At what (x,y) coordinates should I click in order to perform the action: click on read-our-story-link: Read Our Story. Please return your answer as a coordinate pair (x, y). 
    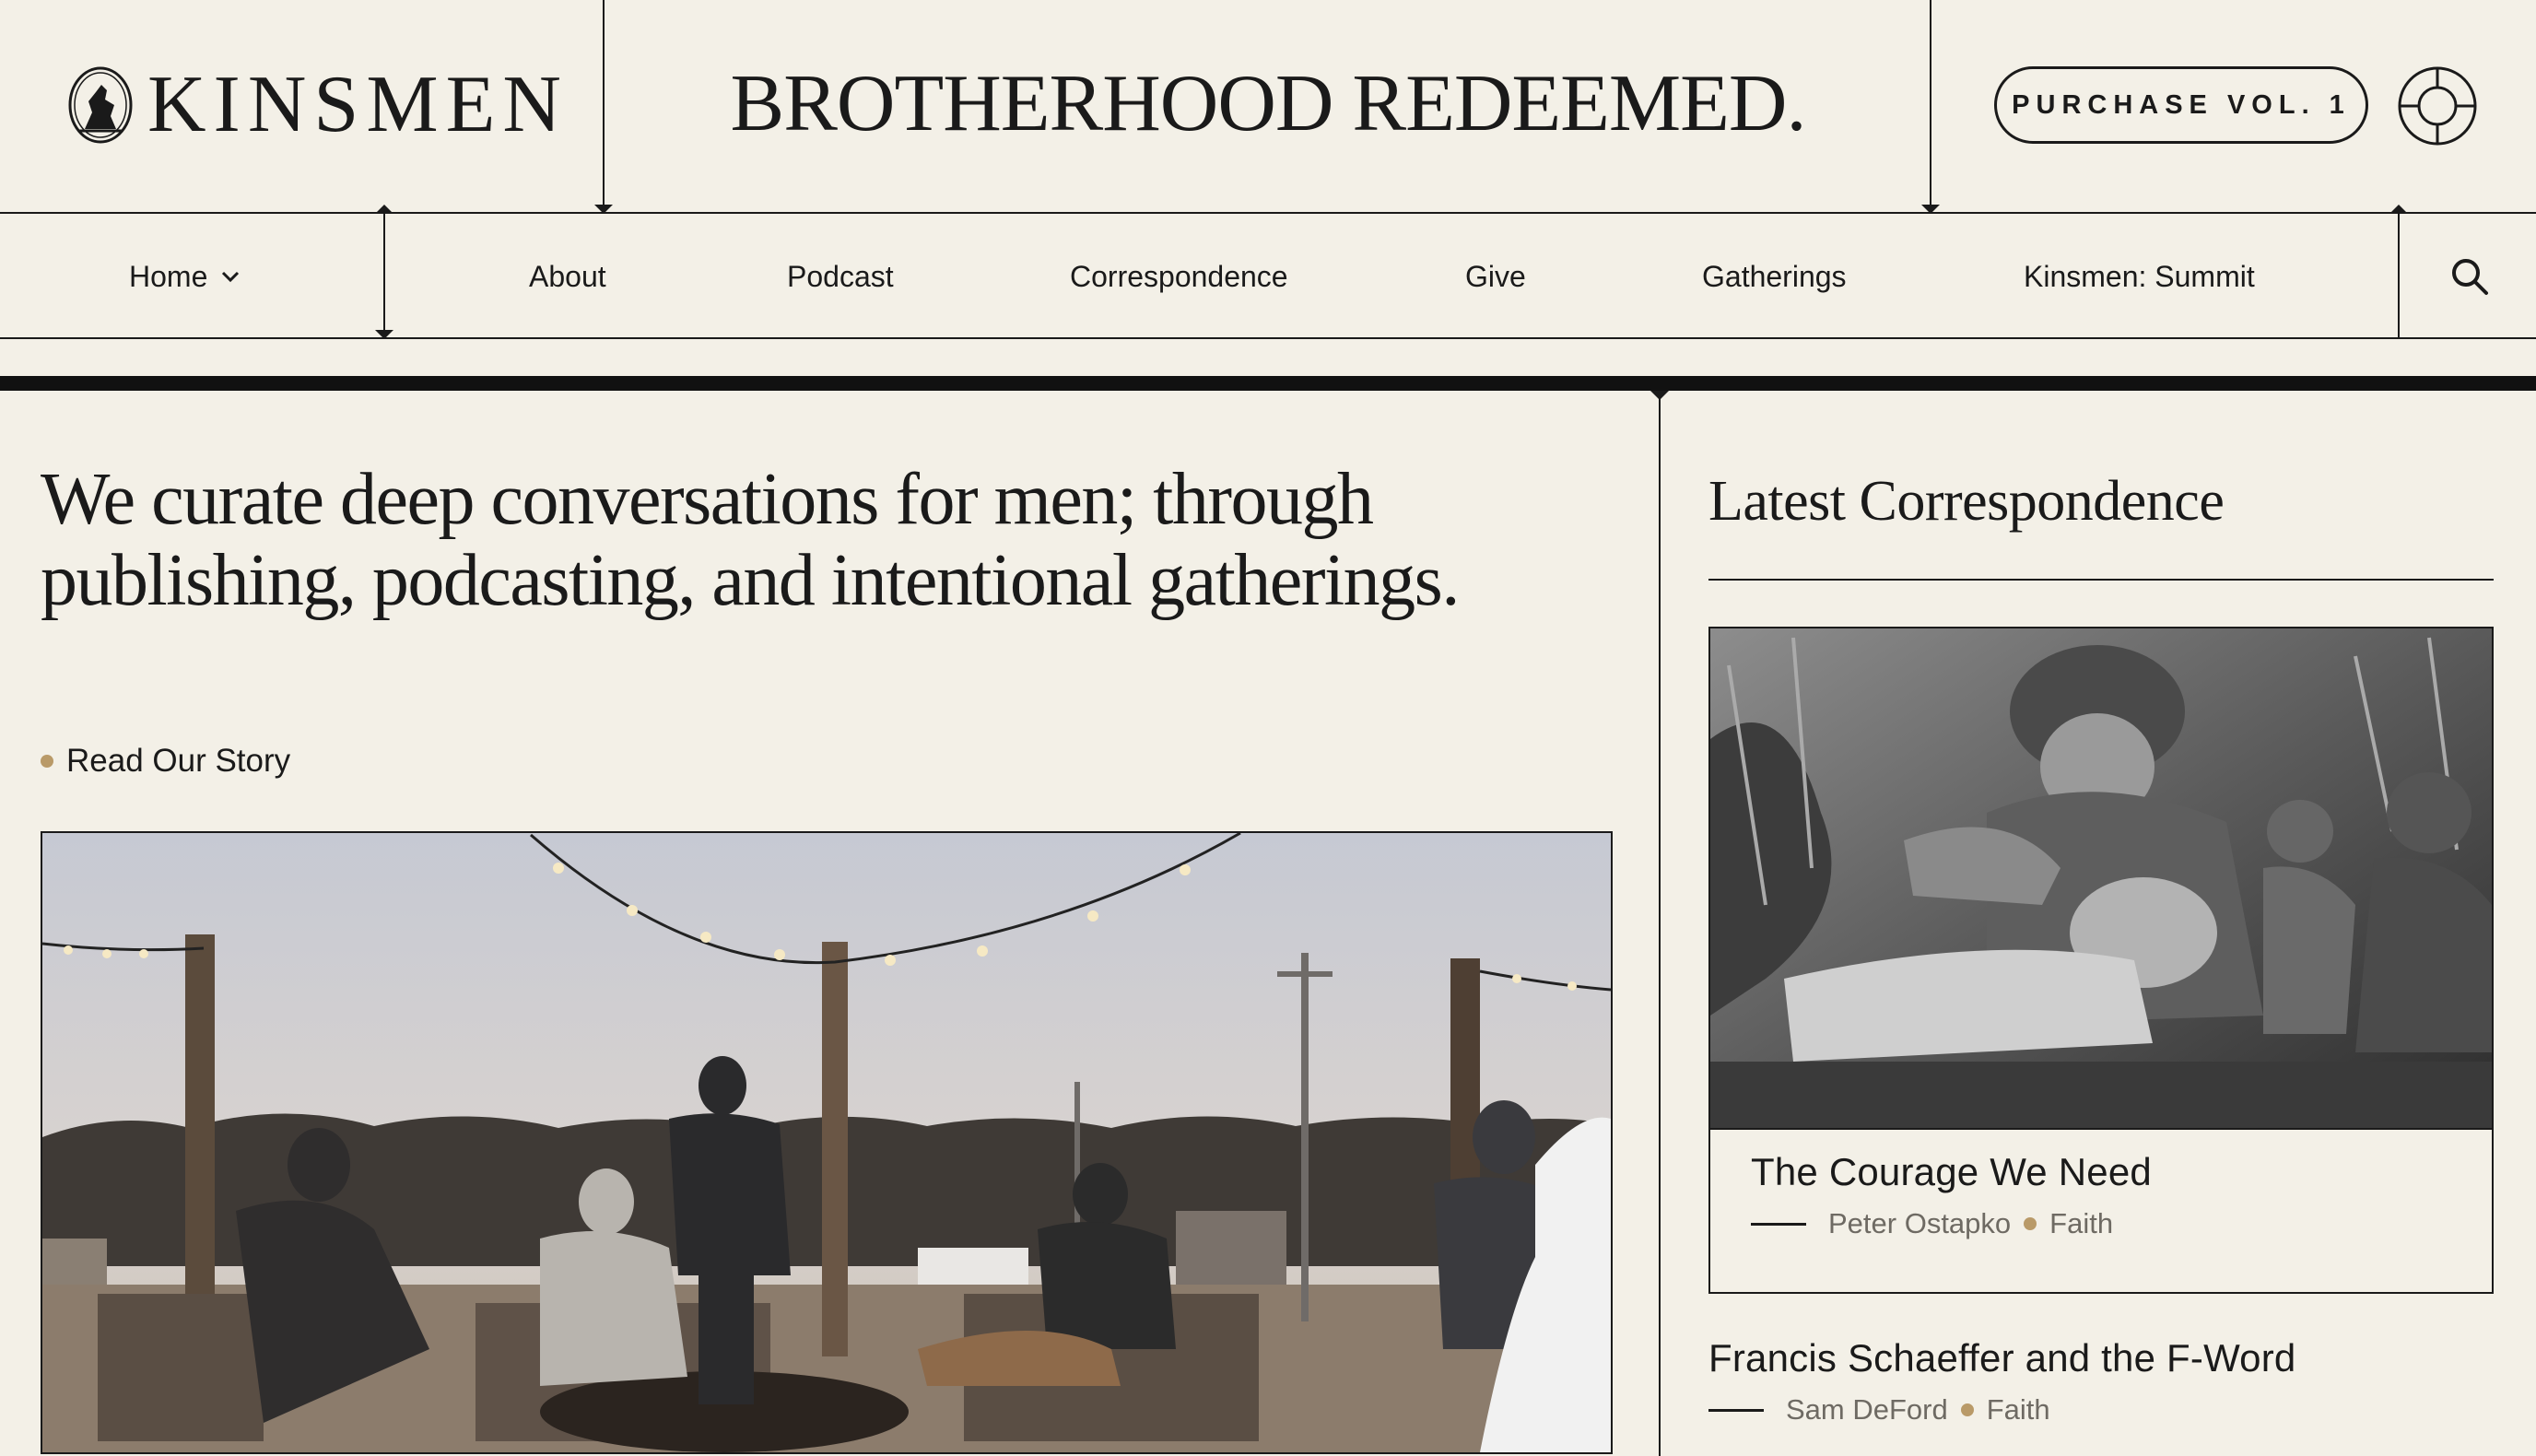
    Looking at the image, I should click on (165, 761).